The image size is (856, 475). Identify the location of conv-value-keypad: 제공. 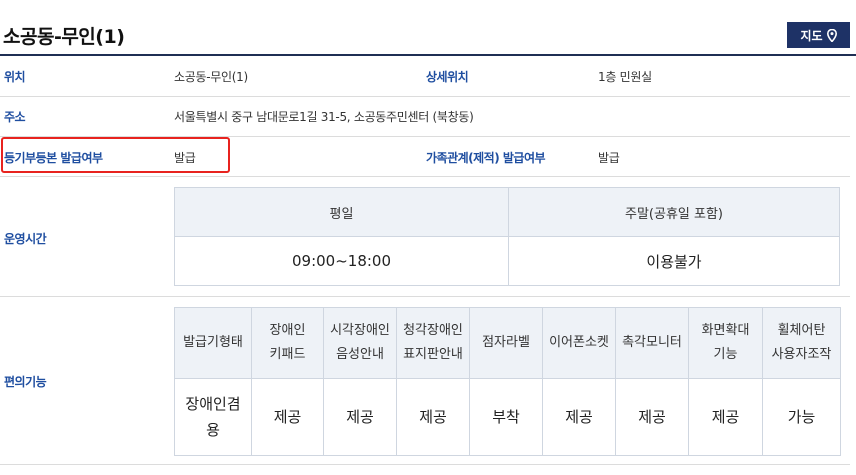
(287, 417).